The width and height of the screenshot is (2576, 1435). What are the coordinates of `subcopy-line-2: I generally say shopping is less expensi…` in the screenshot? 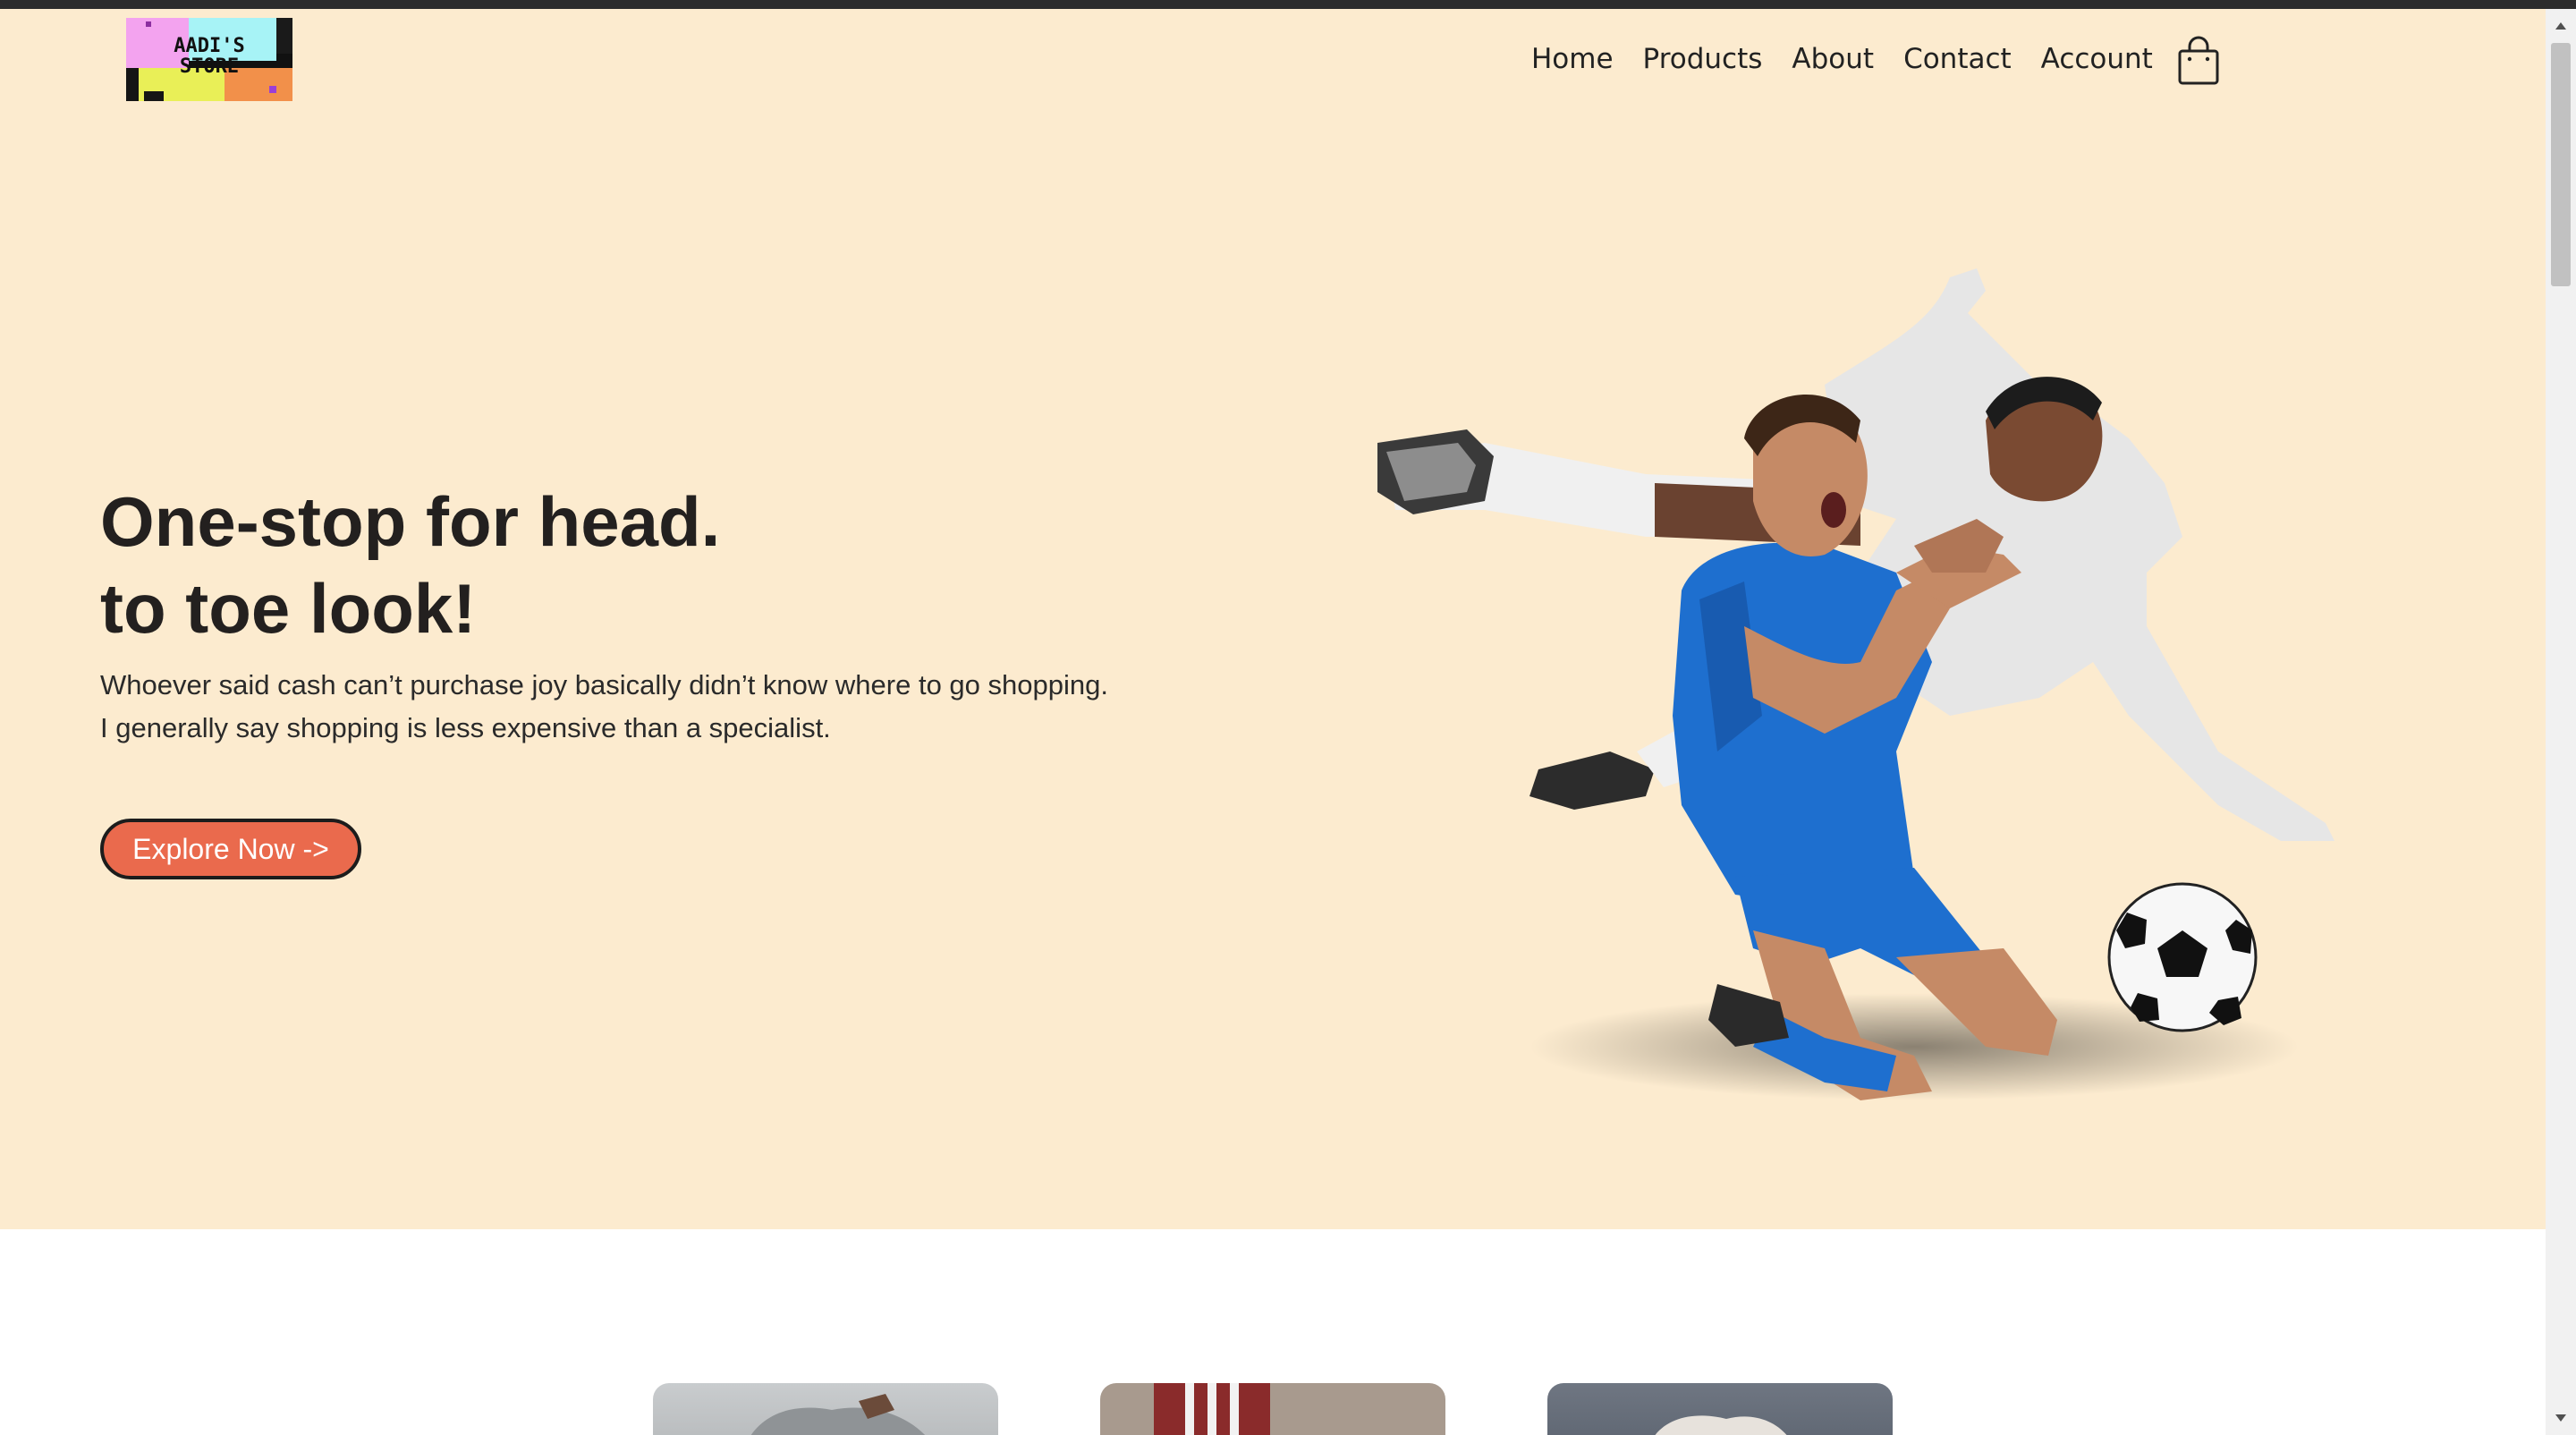 It's located at (465, 727).